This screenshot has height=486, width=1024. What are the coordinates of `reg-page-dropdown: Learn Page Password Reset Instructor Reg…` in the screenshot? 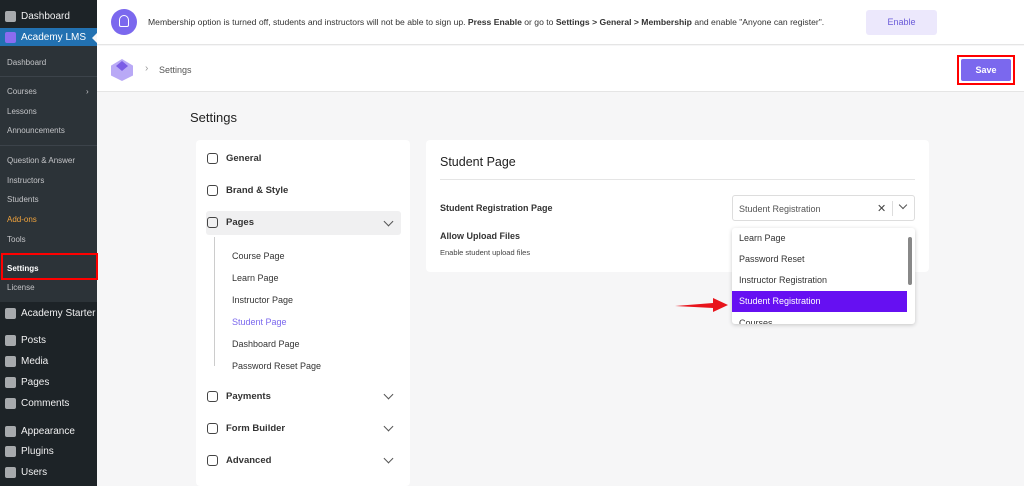 It's located at (823, 276).